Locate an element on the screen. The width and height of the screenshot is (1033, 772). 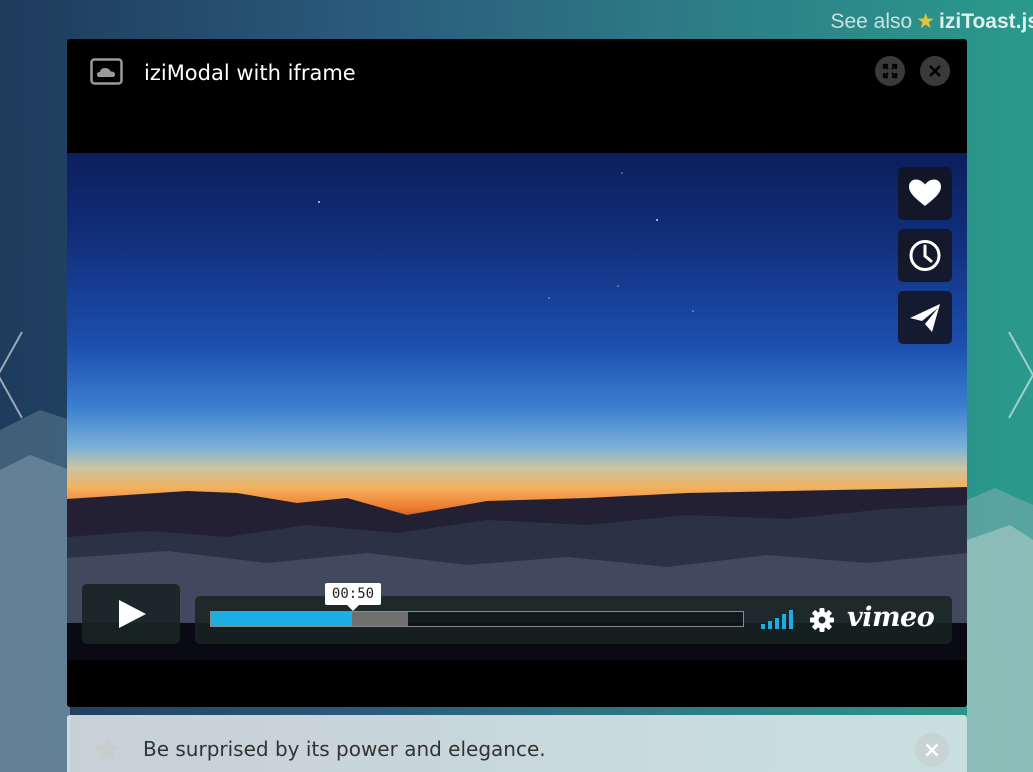
play-icon is located at coordinates (131, 614).